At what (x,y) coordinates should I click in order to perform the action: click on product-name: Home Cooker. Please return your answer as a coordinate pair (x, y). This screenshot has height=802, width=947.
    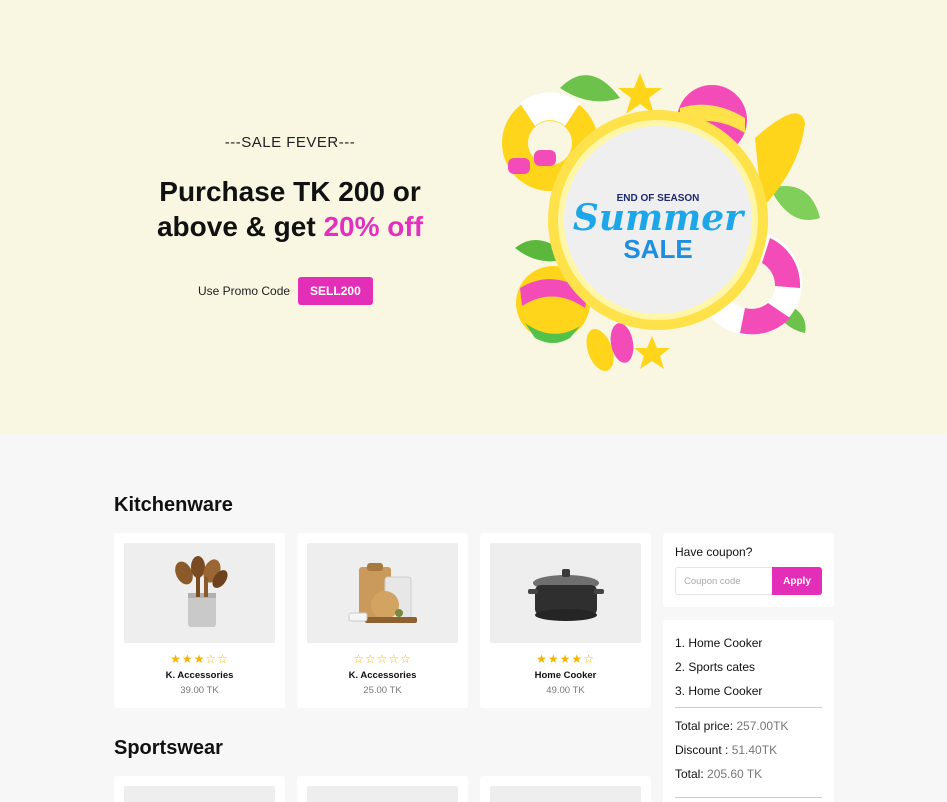
    Looking at the image, I should click on (565, 675).